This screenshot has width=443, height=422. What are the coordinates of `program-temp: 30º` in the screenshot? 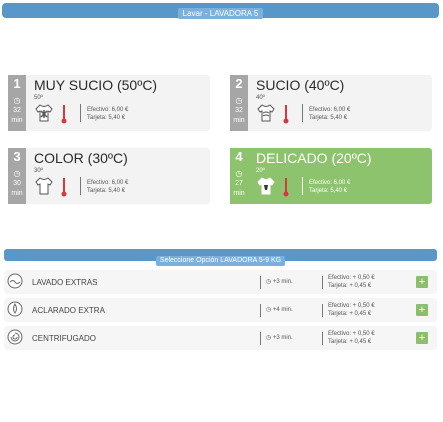 It's located at (38, 171).